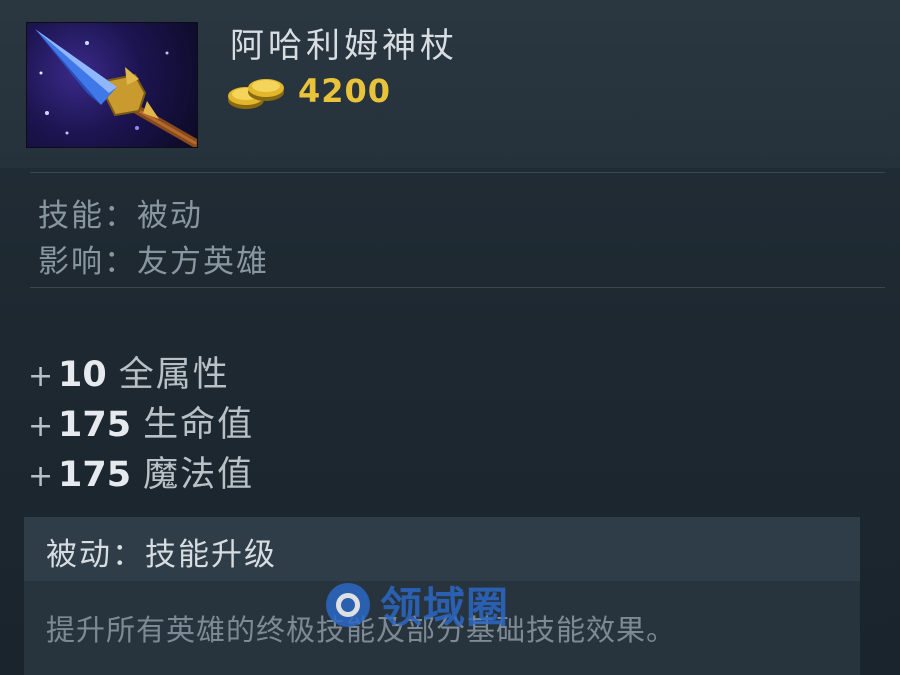 The height and width of the screenshot is (675, 900). What do you see at coordinates (141, 471) in the screenshot?
I see `attribute-line: + 175 魔法值` at bounding box center [141, 471].